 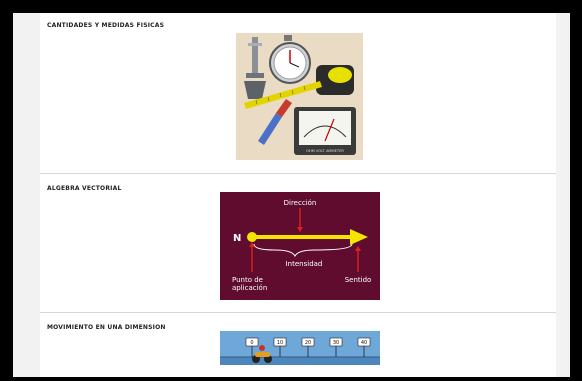 I want to click on window-frame-left, so click(x=6, y=190).